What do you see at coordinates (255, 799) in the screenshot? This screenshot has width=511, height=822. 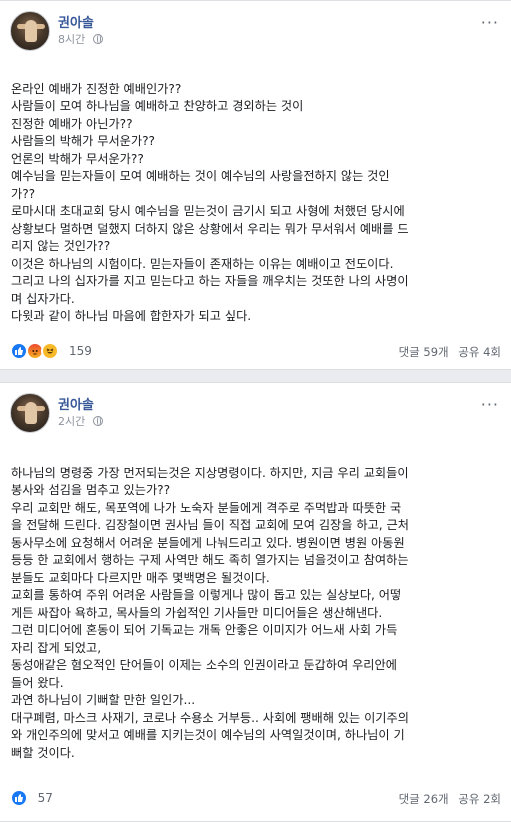 I see `post-footer: 57 댓글 26개 공유 2회` at bounding box center [255, 799].